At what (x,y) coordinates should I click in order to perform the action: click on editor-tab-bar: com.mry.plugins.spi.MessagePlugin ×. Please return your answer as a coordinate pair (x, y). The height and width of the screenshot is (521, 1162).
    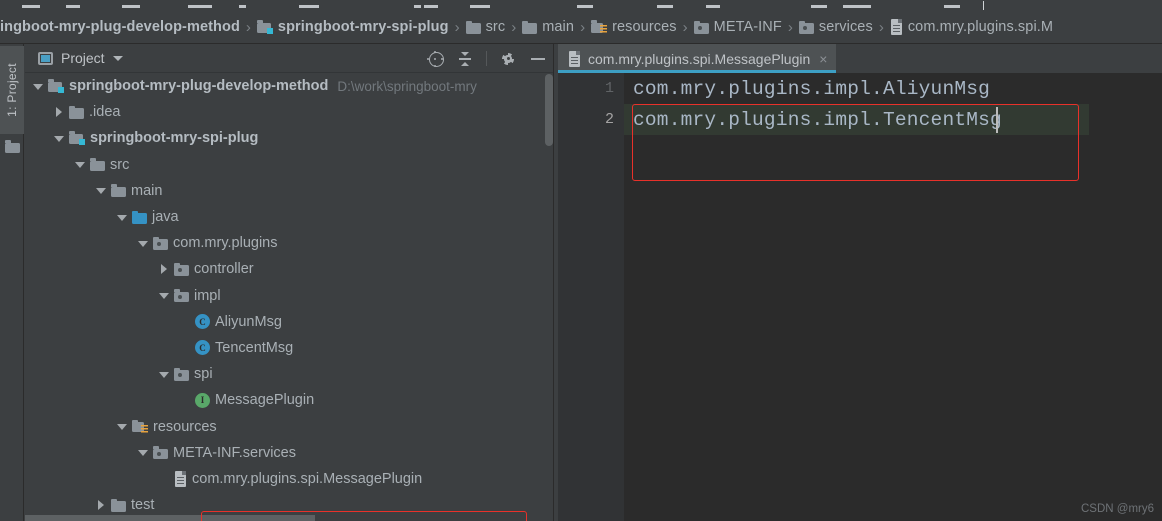
    Looking at the image, I should click on (860, 58).